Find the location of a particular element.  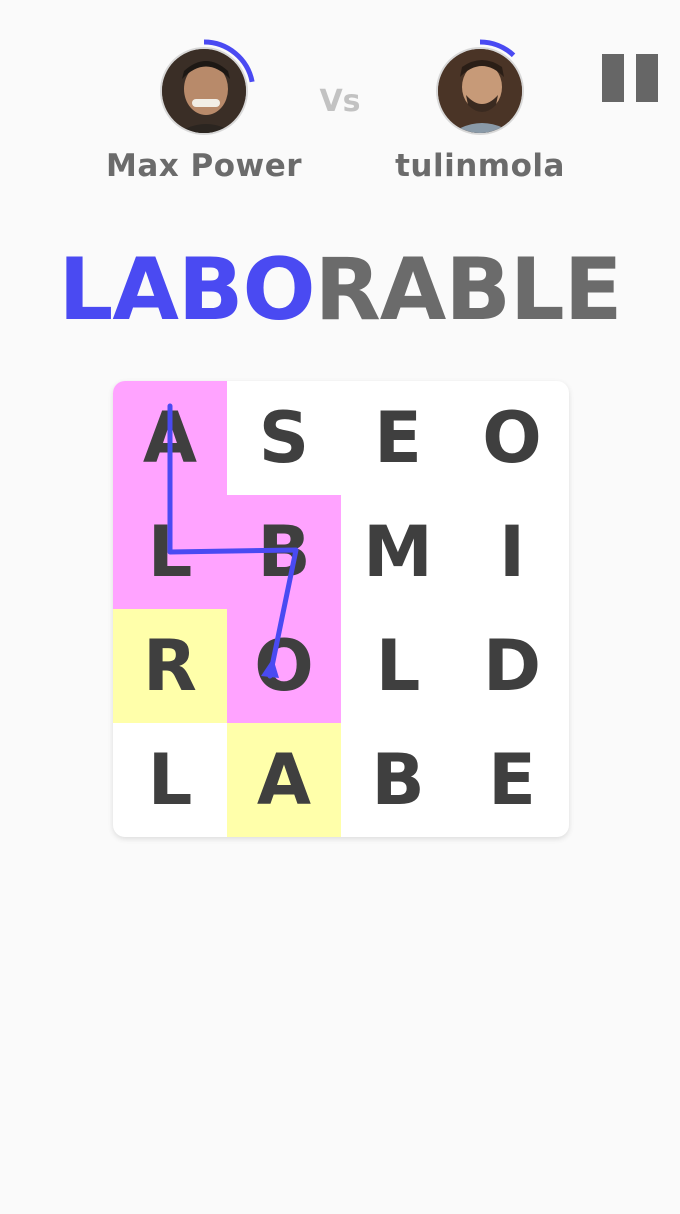

pause-button is located at coordinates (630, 79).